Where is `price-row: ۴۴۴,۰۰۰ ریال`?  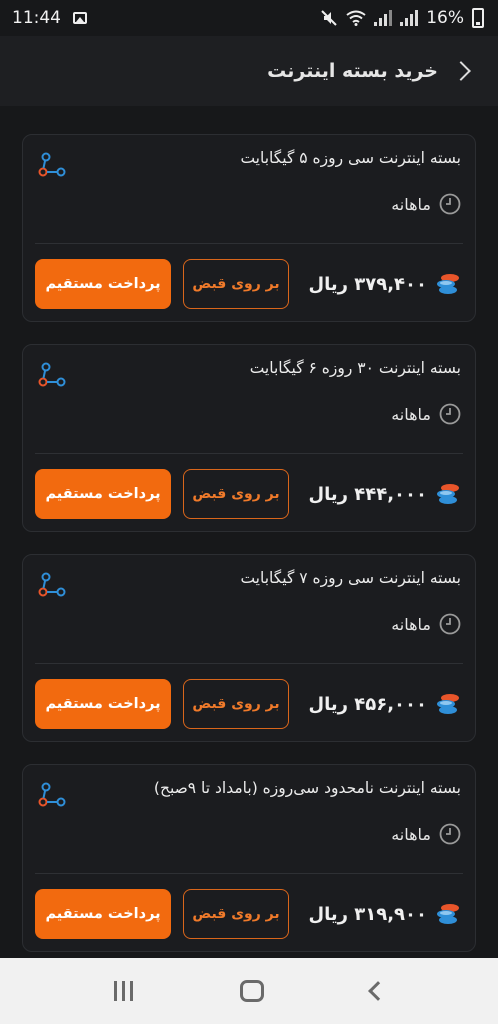 price-row: ۴۴۴,۰۰۰ ریال is located at coordinates (384, 494).